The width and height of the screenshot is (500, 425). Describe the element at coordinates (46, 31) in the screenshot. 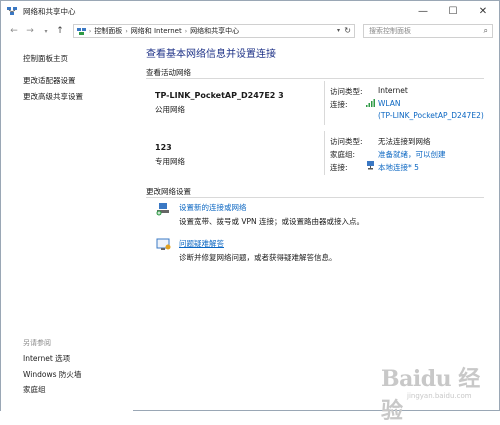

I see `recent-locations-chevron-icon: ▾` at that location.